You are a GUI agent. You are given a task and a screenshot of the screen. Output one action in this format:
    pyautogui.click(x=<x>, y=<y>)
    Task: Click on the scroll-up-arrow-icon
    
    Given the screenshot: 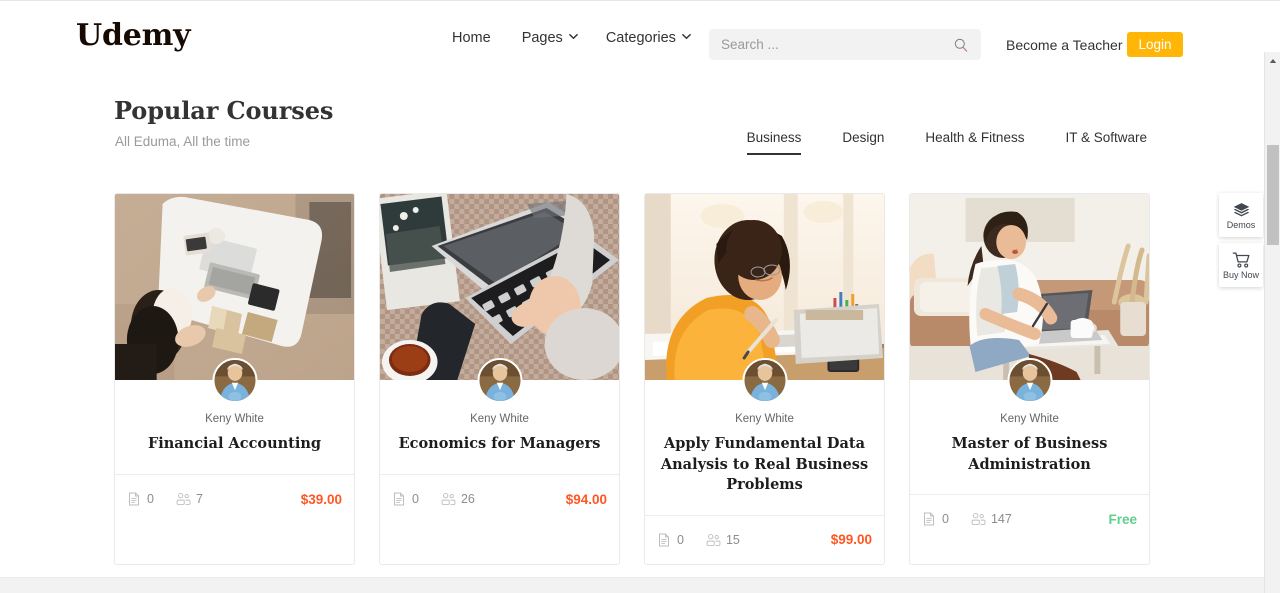 What is the action you would take?
    pyautogui.click(x=1272, y=60)
    